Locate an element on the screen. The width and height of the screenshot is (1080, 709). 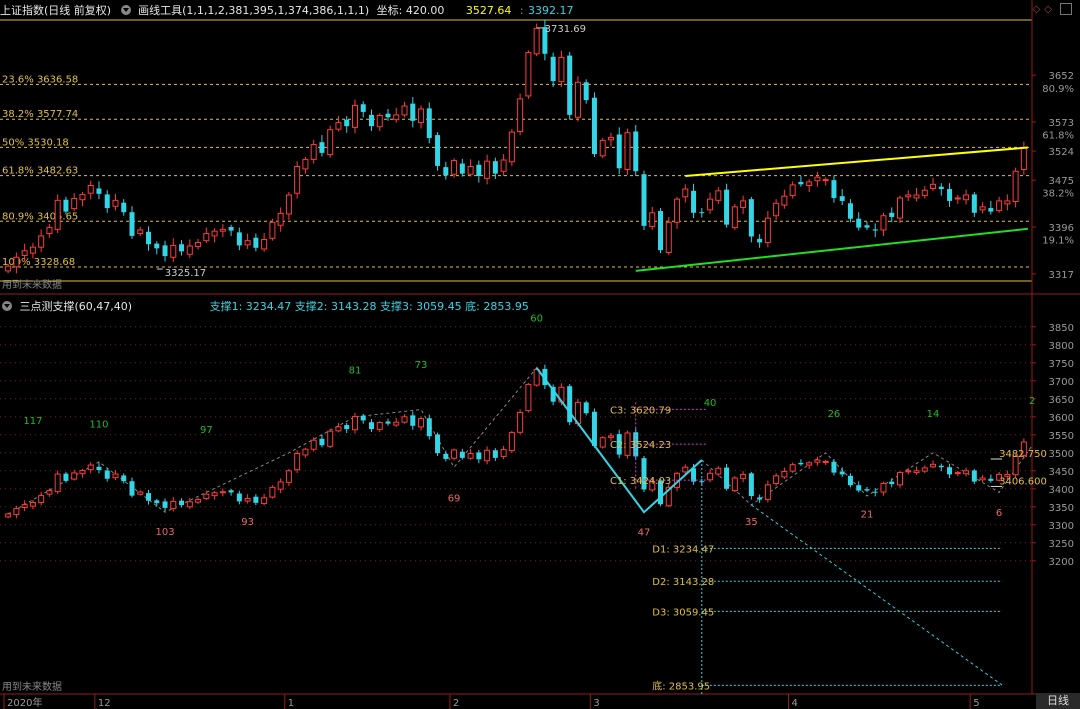
right-level-label: 3482.750 is located at coordinates (1023, 454).